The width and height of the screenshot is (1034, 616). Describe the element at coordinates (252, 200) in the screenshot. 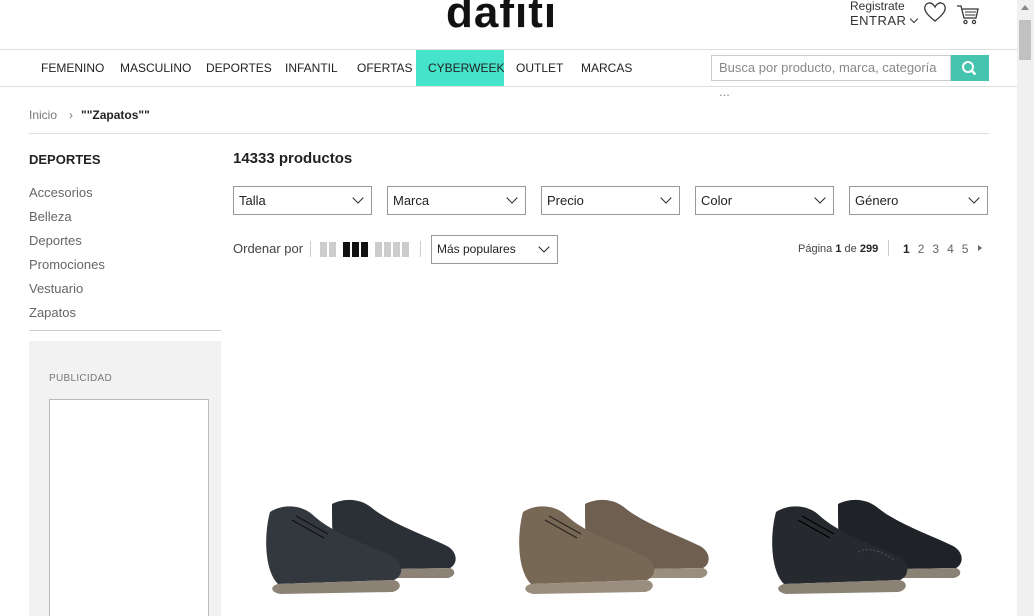

I see `filter-label: Talla` at that location.